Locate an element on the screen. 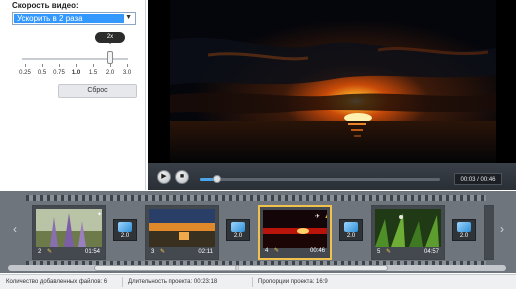 This screenshot has height=289, width=516. play-button: ▶ is located at coordinates (164, 177).